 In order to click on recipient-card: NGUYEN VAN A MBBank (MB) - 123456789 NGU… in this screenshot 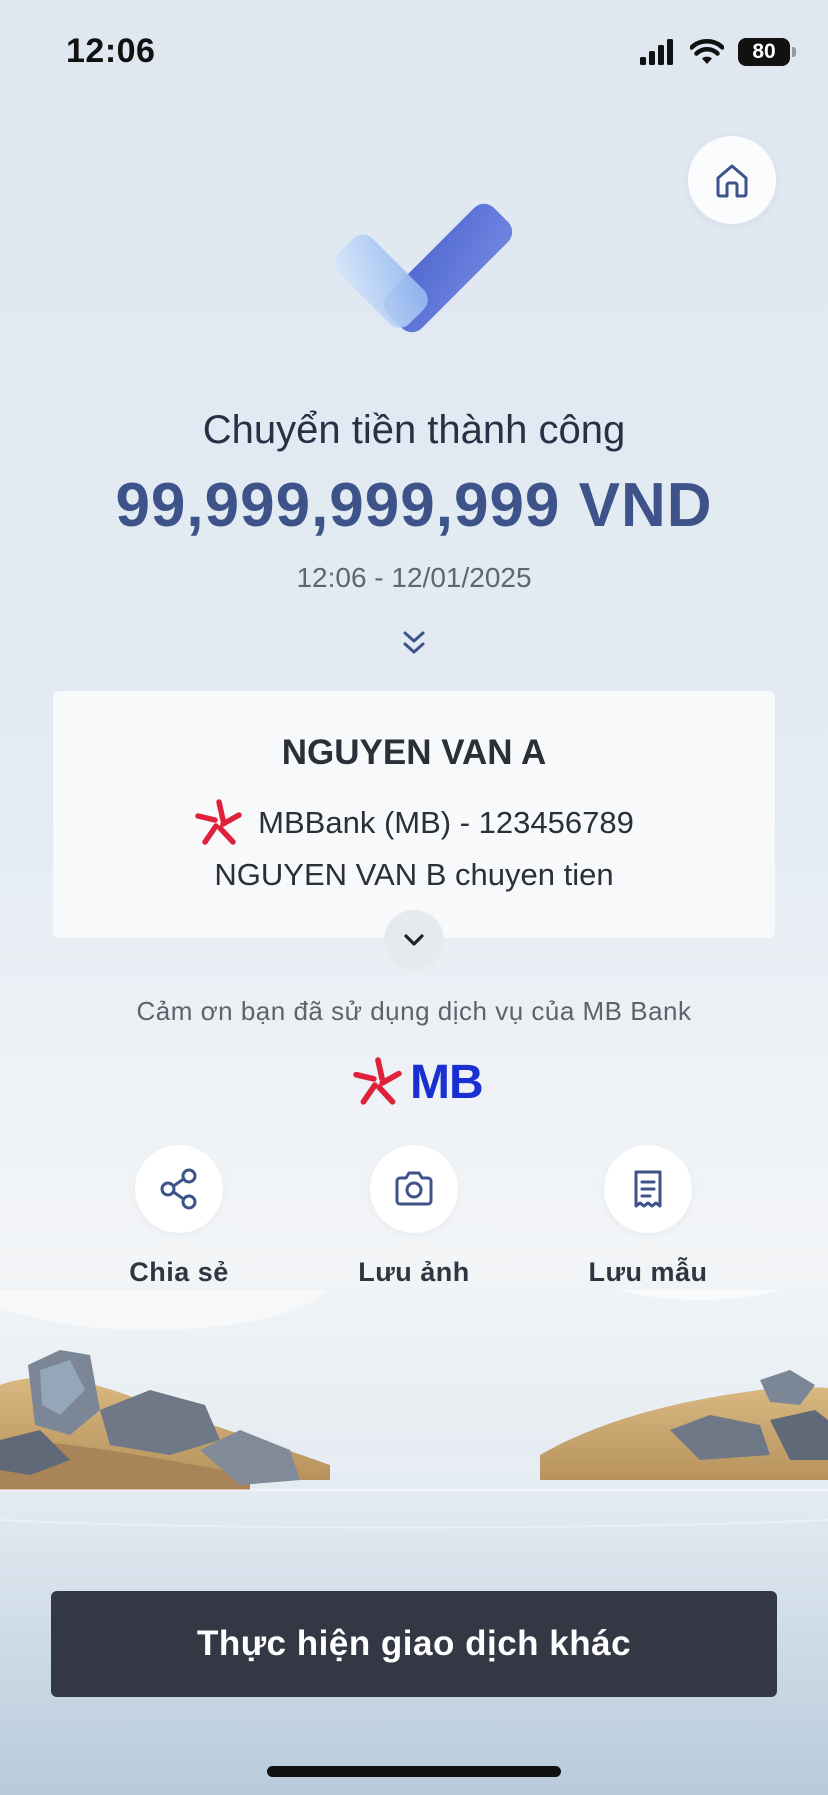, I will do `click(414, 814)`.